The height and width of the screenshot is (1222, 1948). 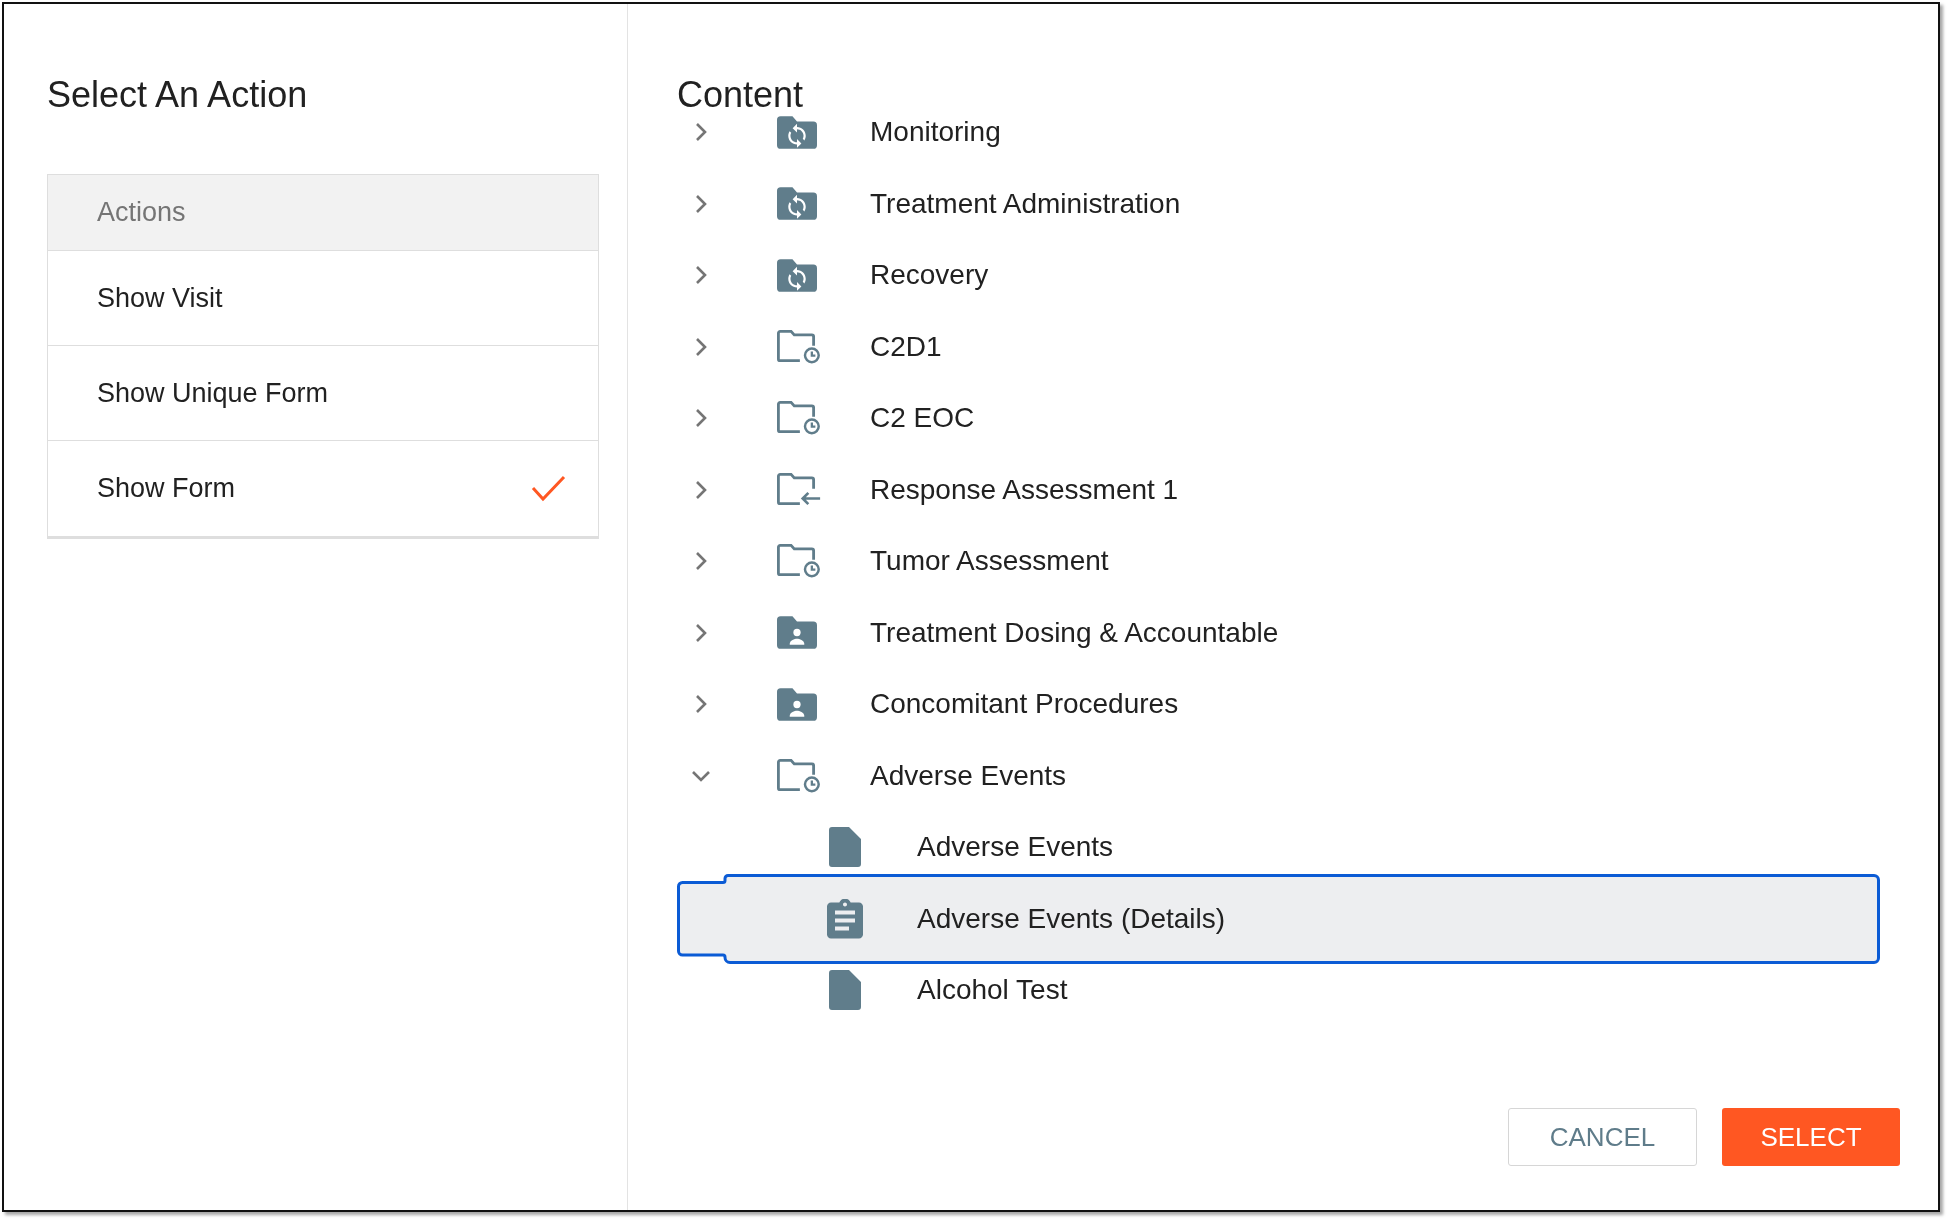 What do you see at coordinates (177, 94) in the screenshot?
I see `panel-title: Select An Action` at bounding box center [177, 94].